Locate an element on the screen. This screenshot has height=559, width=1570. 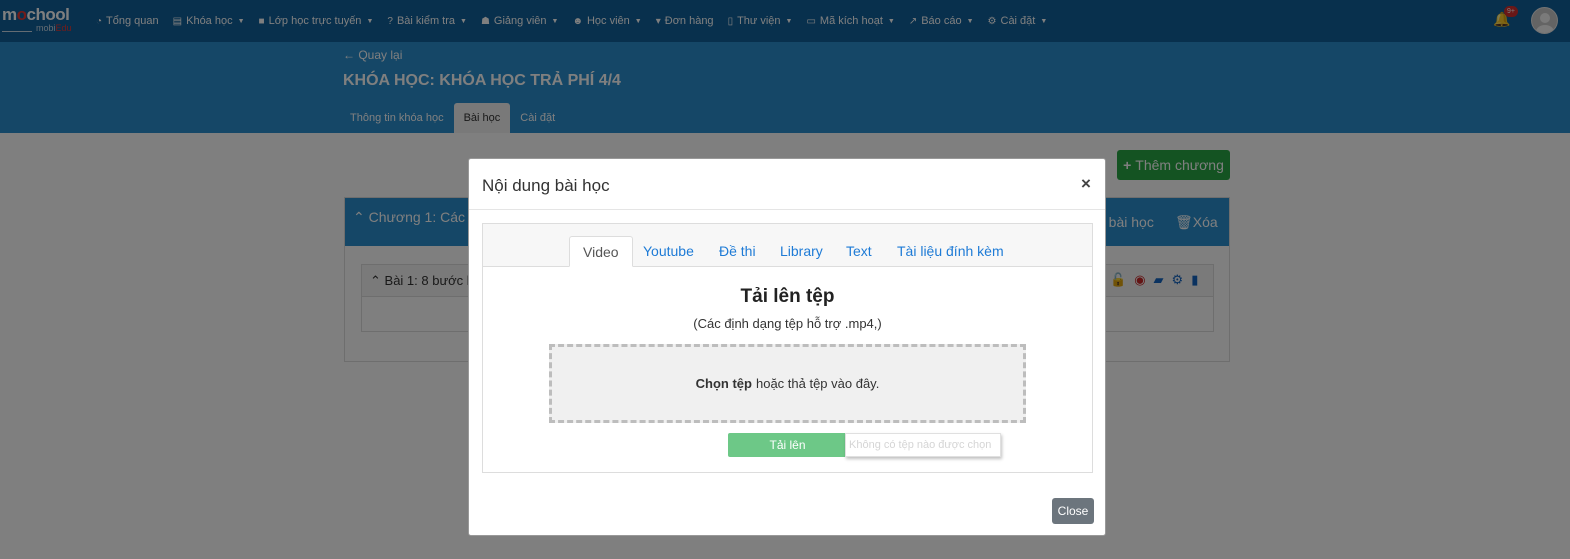
file-status-tooltip: Không có tệp nào được chọn is located at coordinates (923, 445).